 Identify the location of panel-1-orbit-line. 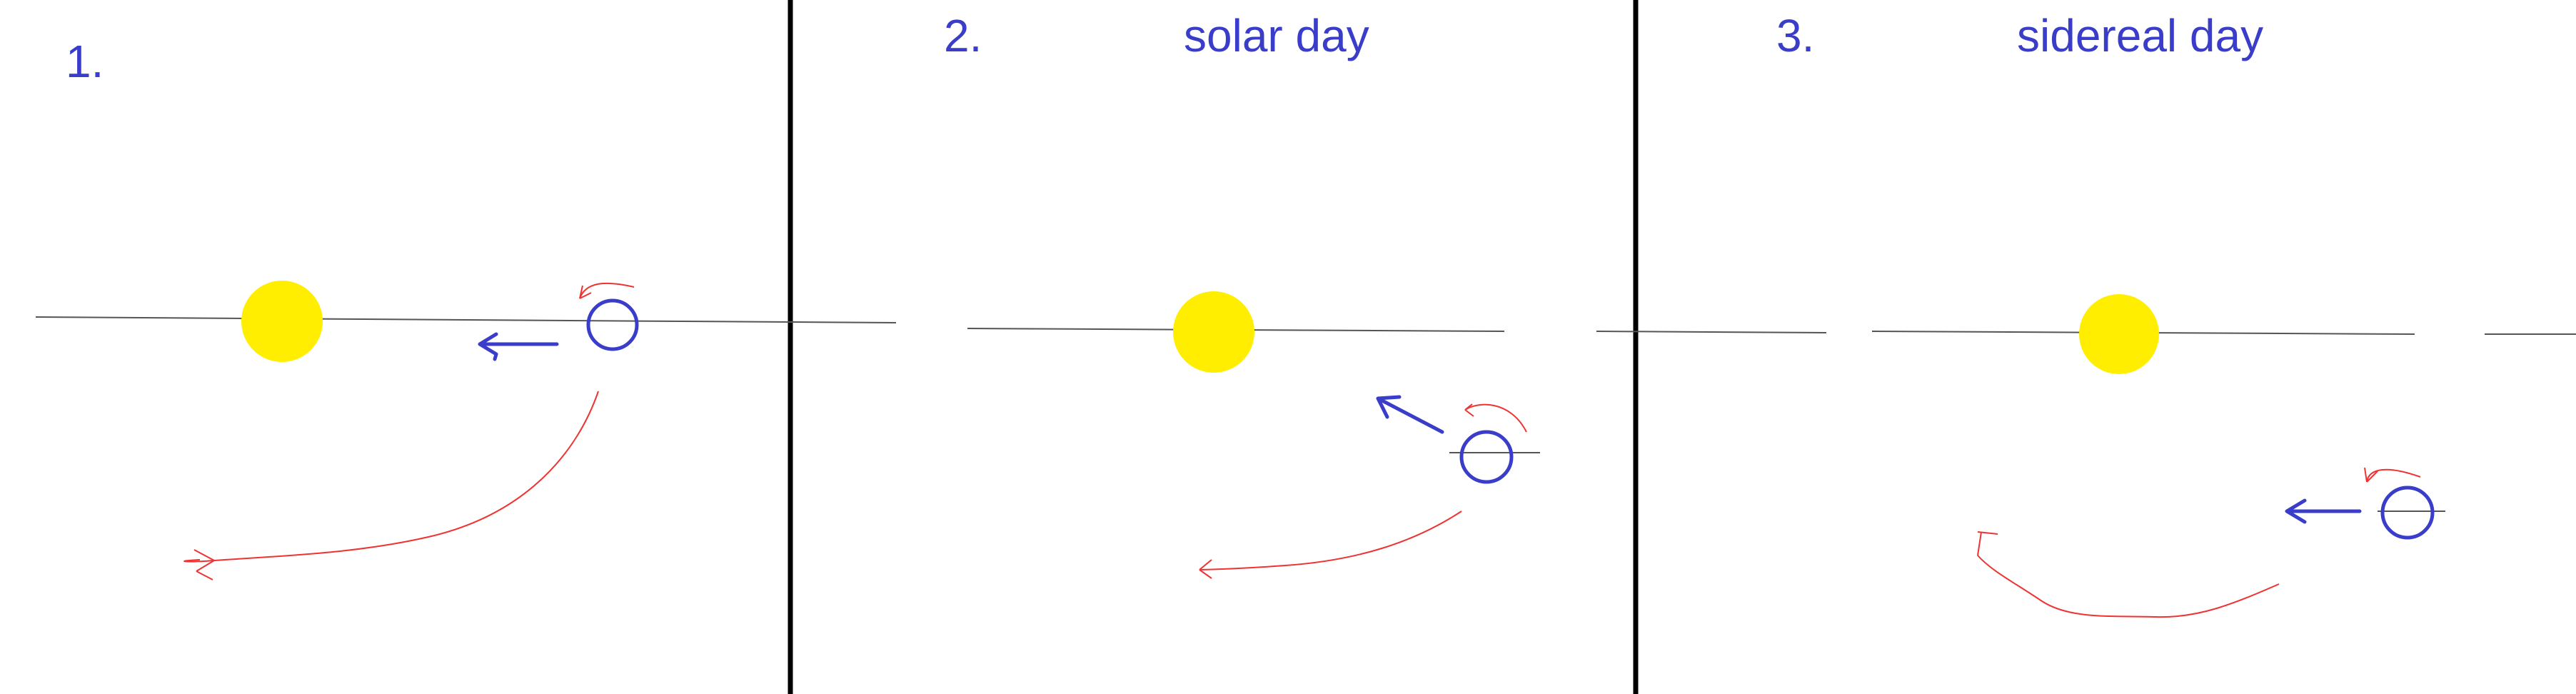
(466, 319).